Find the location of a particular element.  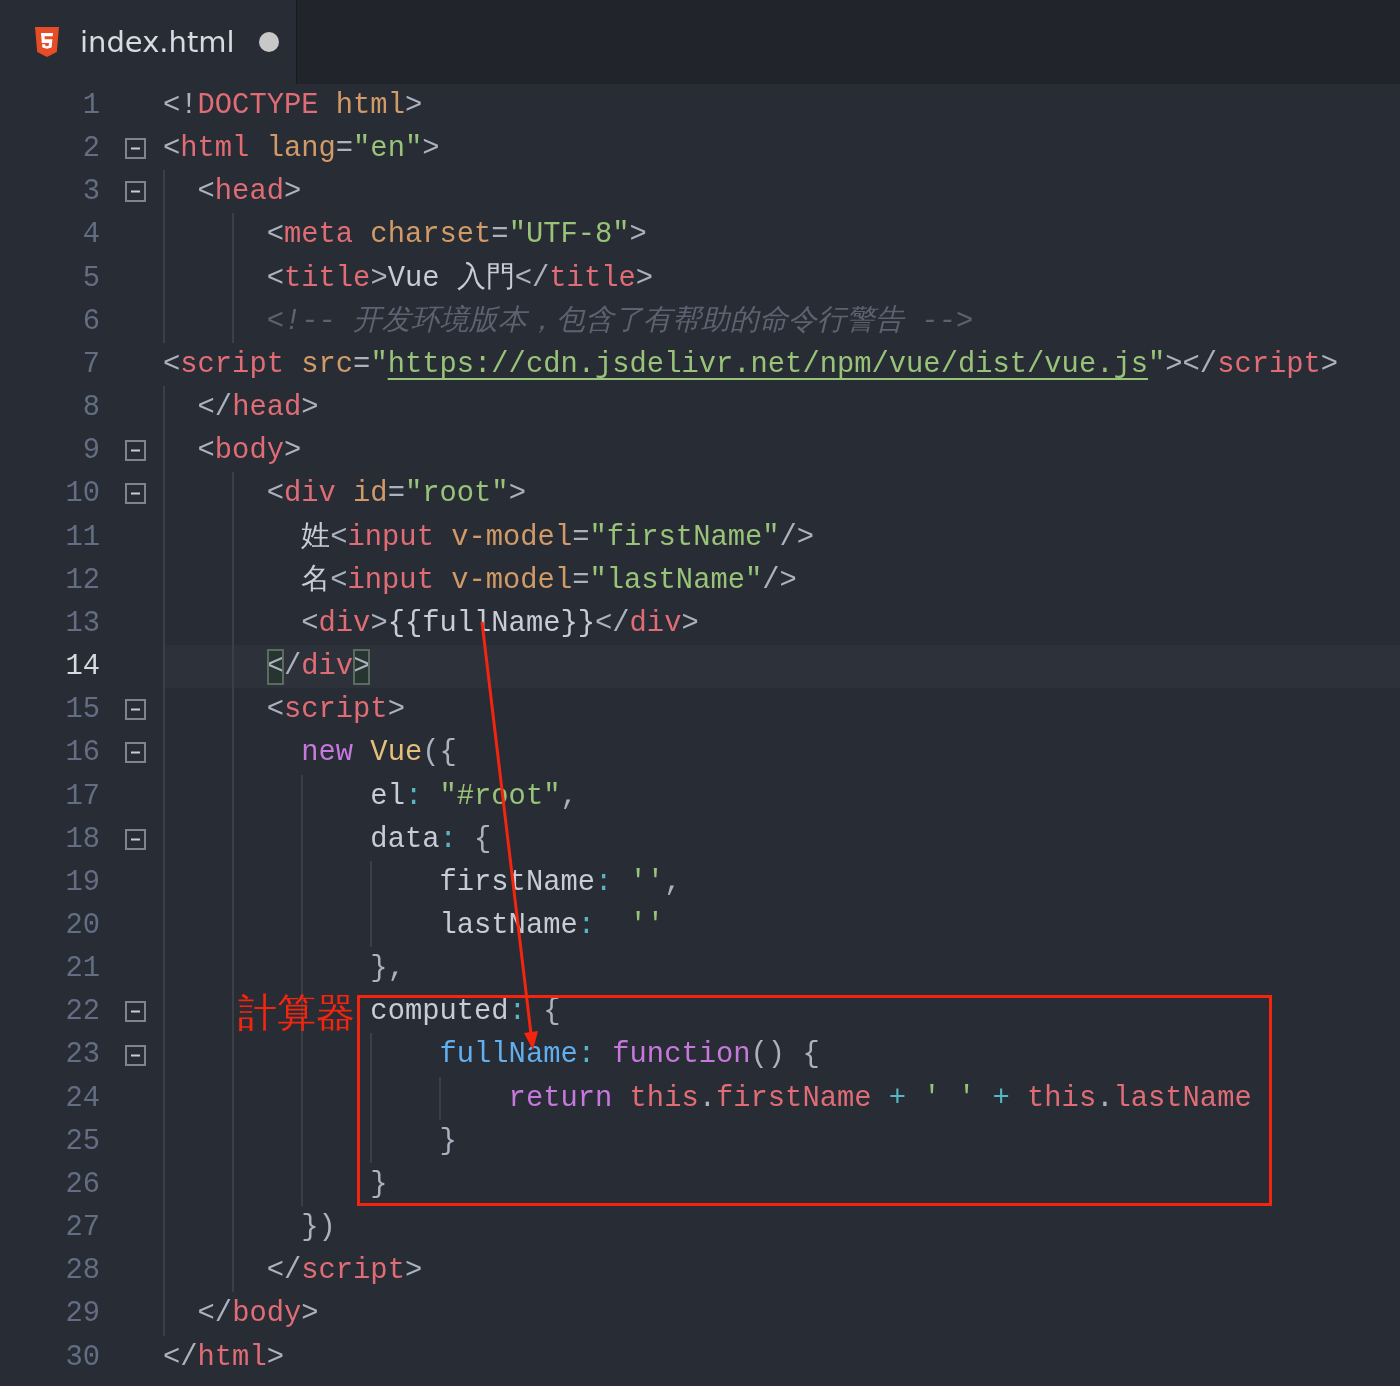

line-number: 27 is located at coordinates (82, 1228).